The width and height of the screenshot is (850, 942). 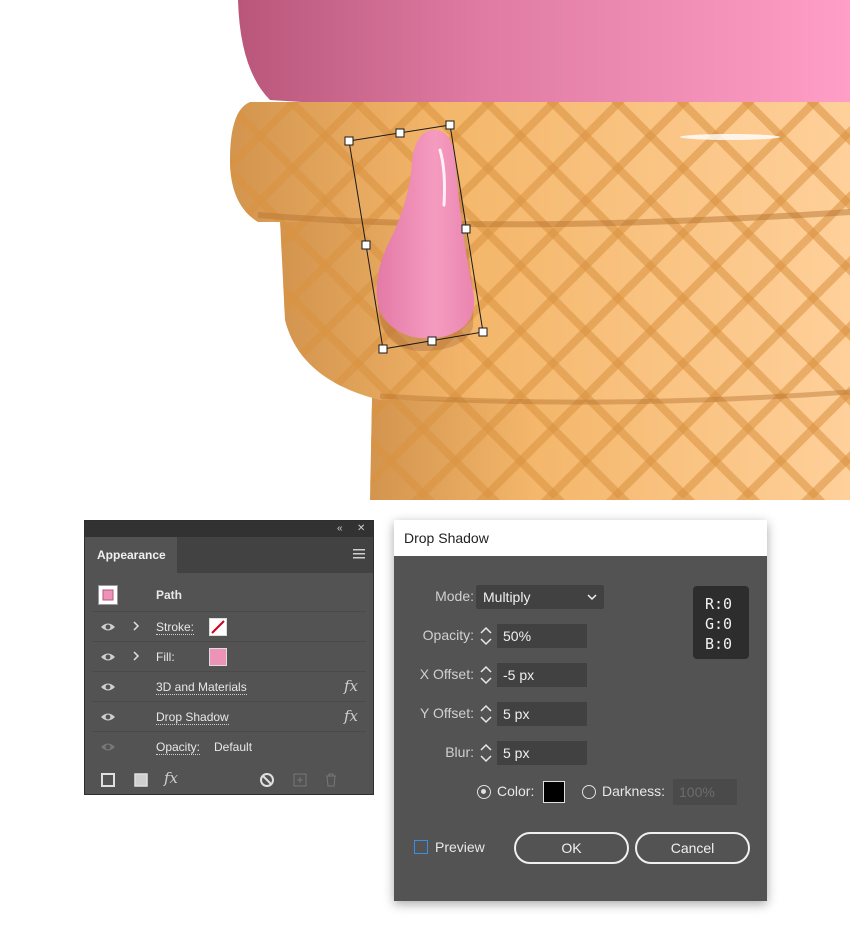 I want to click on cancel-button: Cancel, so click(x=692, y=848).